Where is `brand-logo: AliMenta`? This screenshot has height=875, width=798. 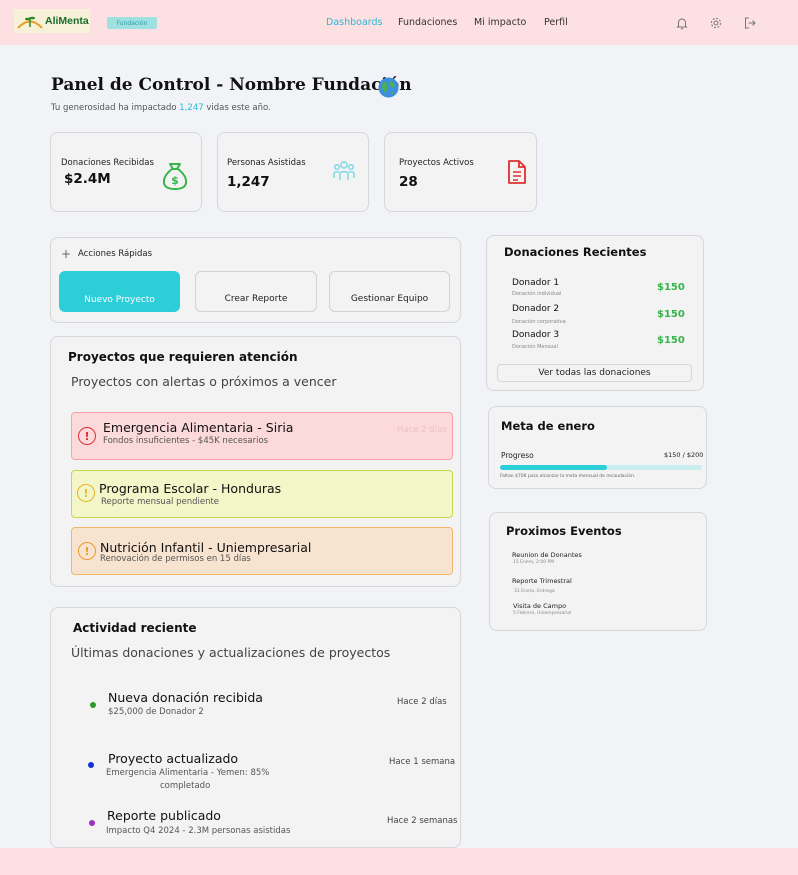
brand-logo: AliMenta is located at coordinates (52, 21).